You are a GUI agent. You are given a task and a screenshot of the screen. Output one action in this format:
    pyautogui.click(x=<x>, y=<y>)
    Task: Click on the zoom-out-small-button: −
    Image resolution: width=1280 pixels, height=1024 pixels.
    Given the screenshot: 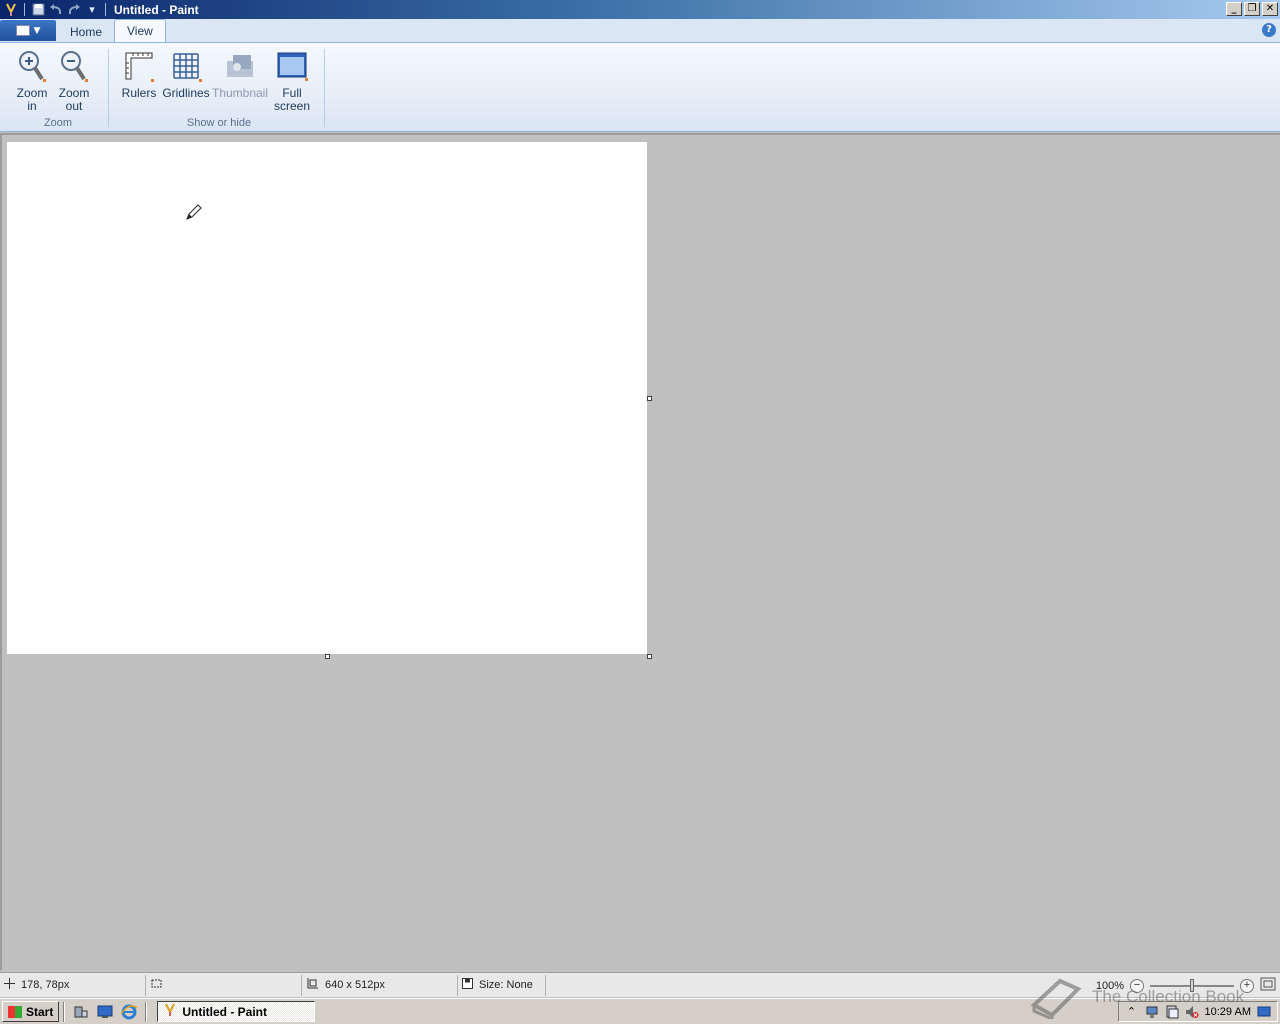 What is the action you would take?
    pyautogui.click(x=1137, y=985)
    